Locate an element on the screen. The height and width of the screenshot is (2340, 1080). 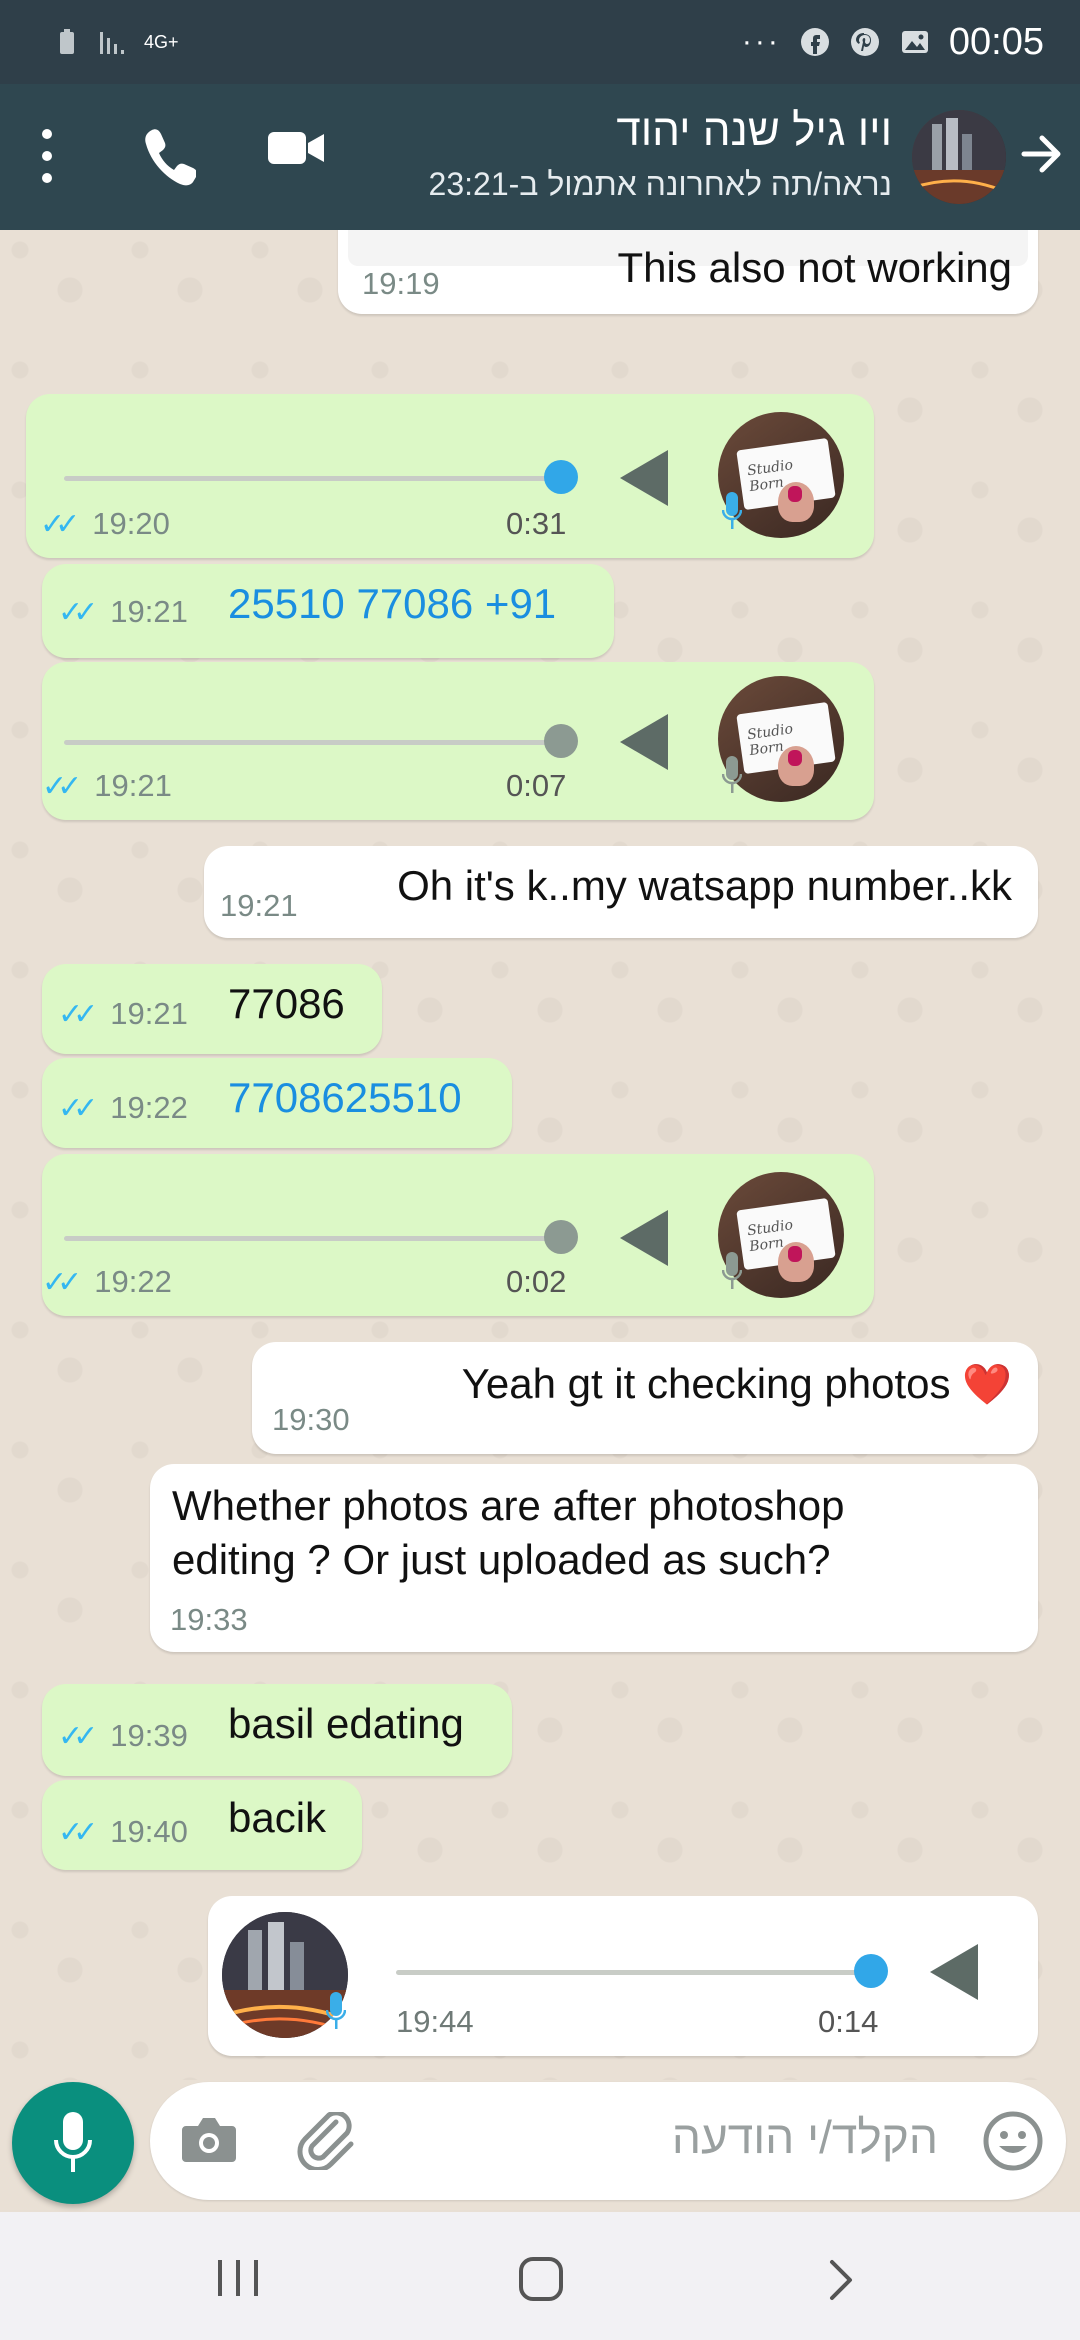
phone-number-link: 25510 77086 +91 is located at coordinates (392, 604).